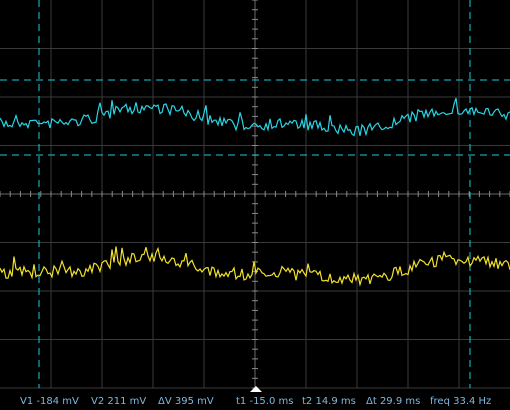  What do you see at coordinates (119, 401) in the screenshot?
I see `cursor-v2-readout: V2 211 mV` at bounding box center [119, 401].